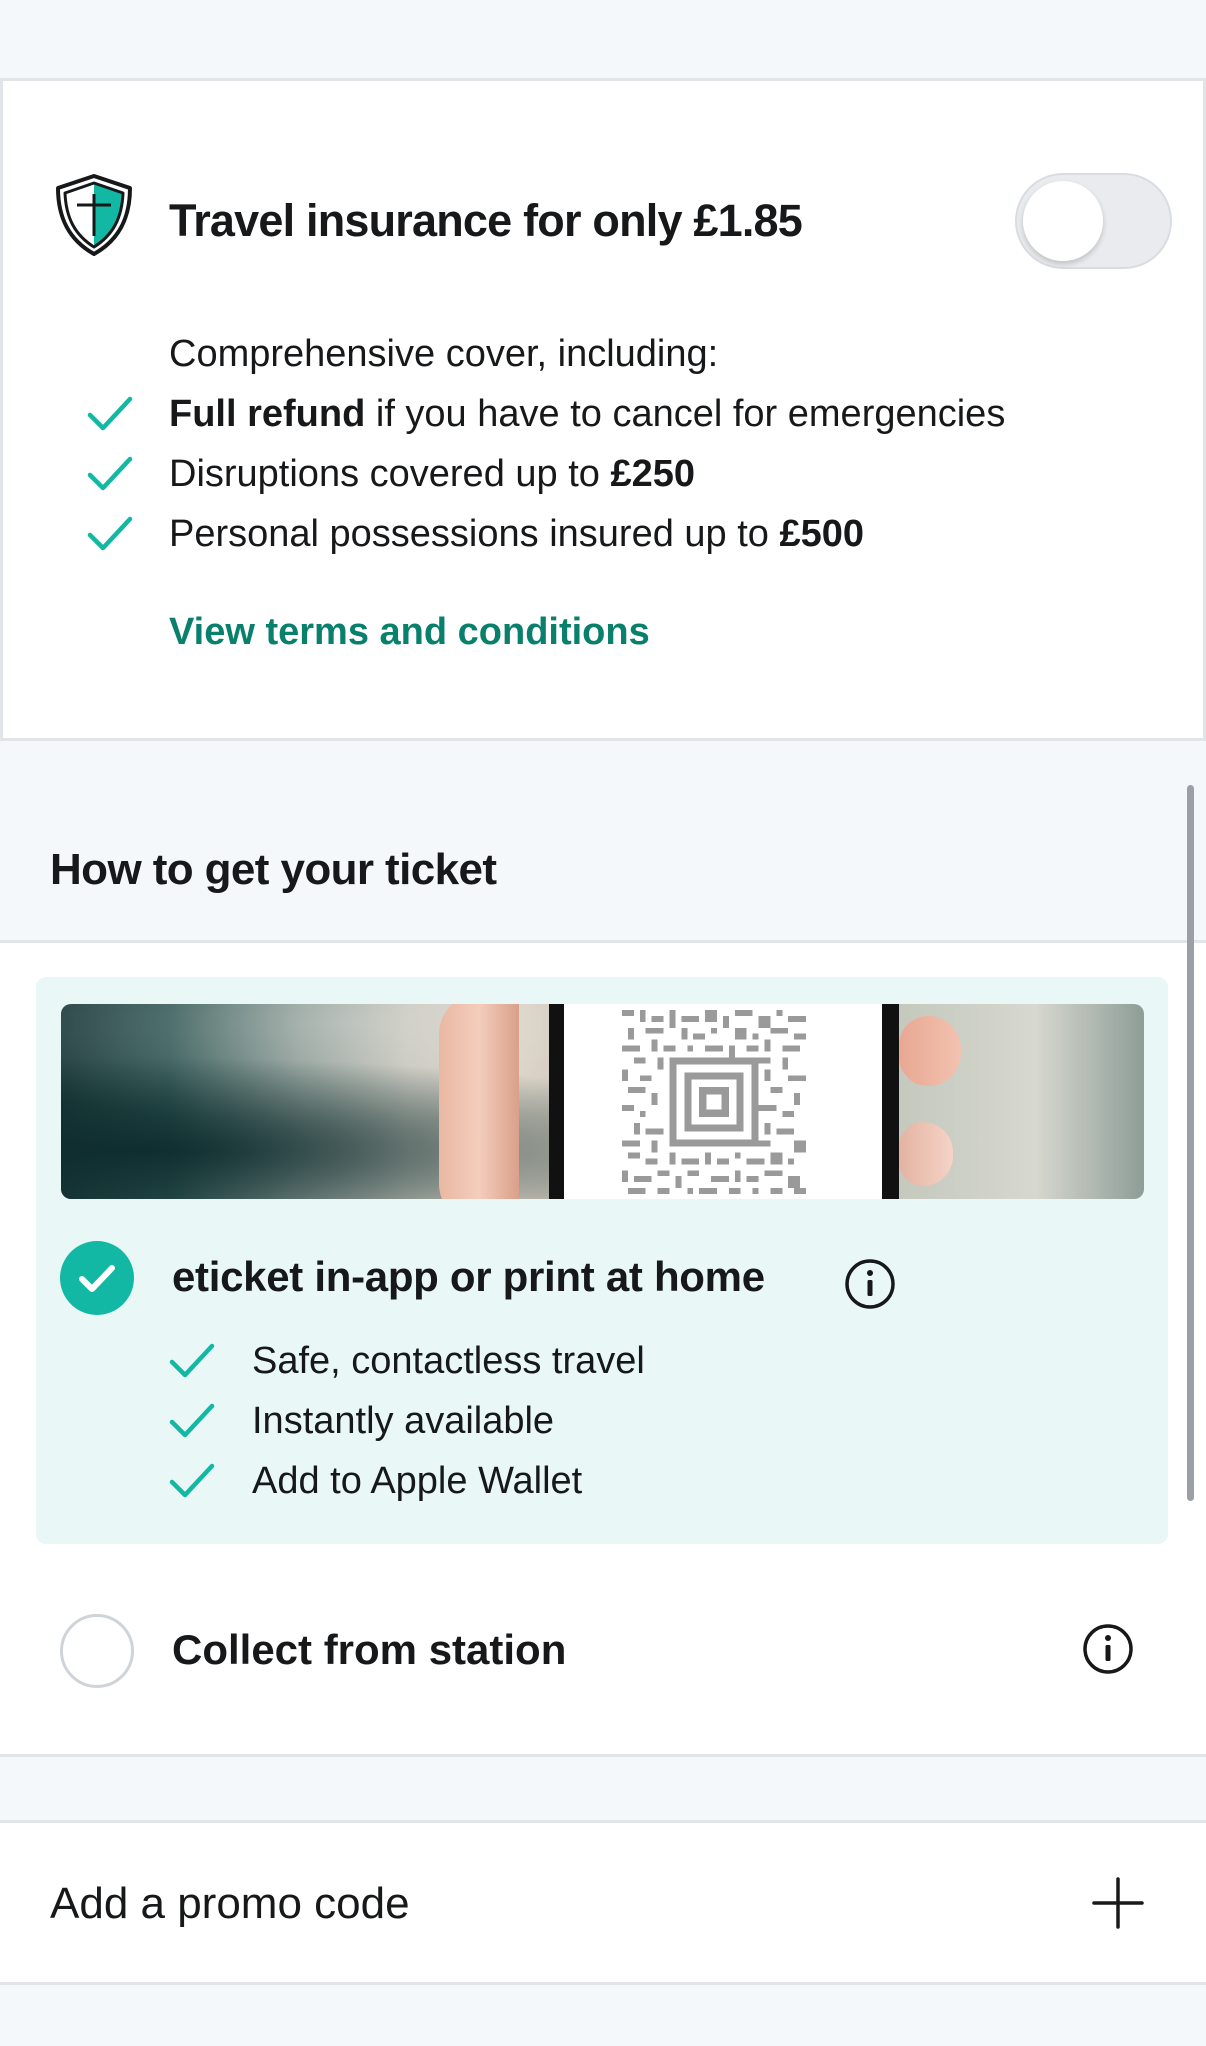  Describe the element at coordinates (448, 1361) in the screenshot. I see `eticket-feature: Safe, contactless travel` at that location.